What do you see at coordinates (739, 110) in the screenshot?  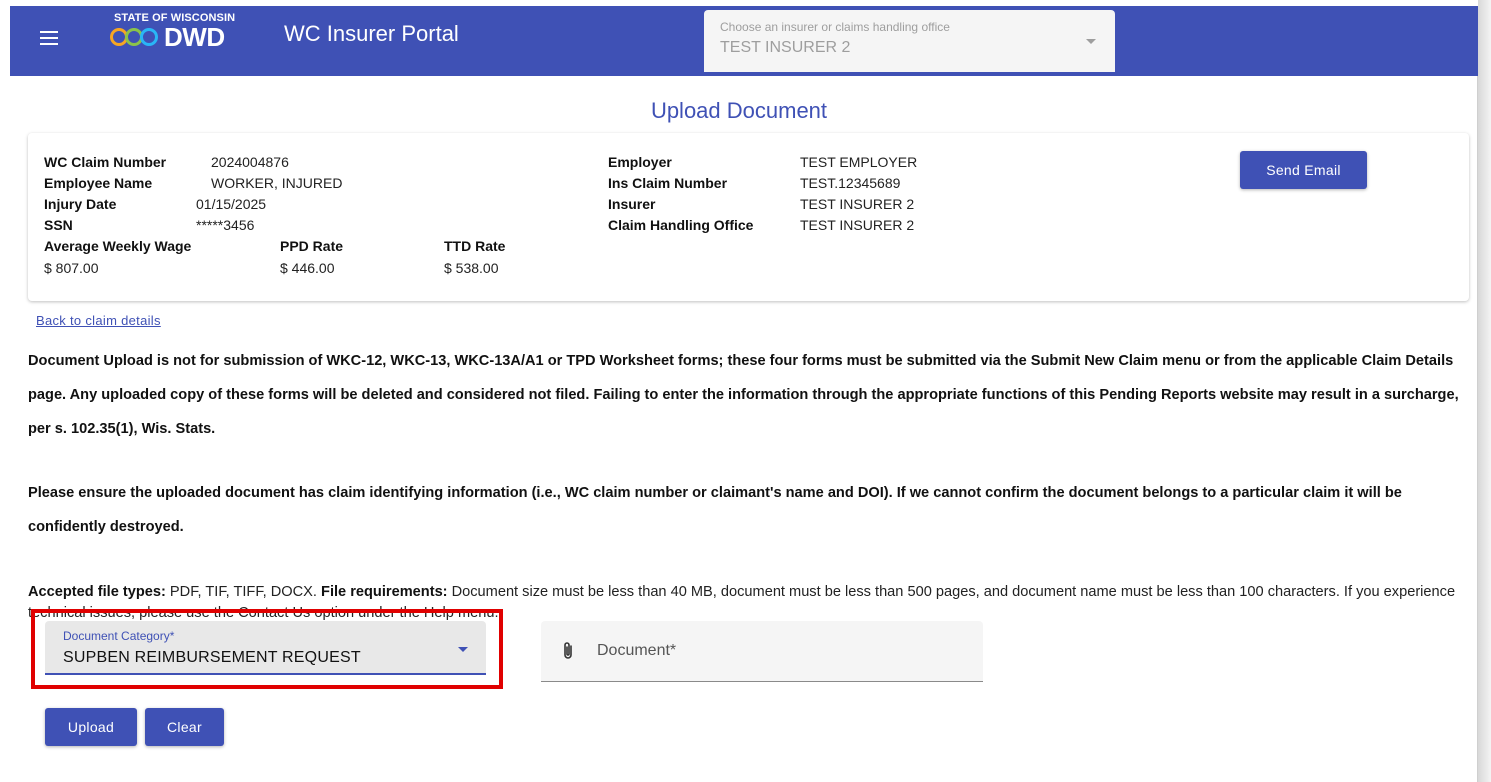 I see `page-title: Upload Document` at bounding box center [739, 110].